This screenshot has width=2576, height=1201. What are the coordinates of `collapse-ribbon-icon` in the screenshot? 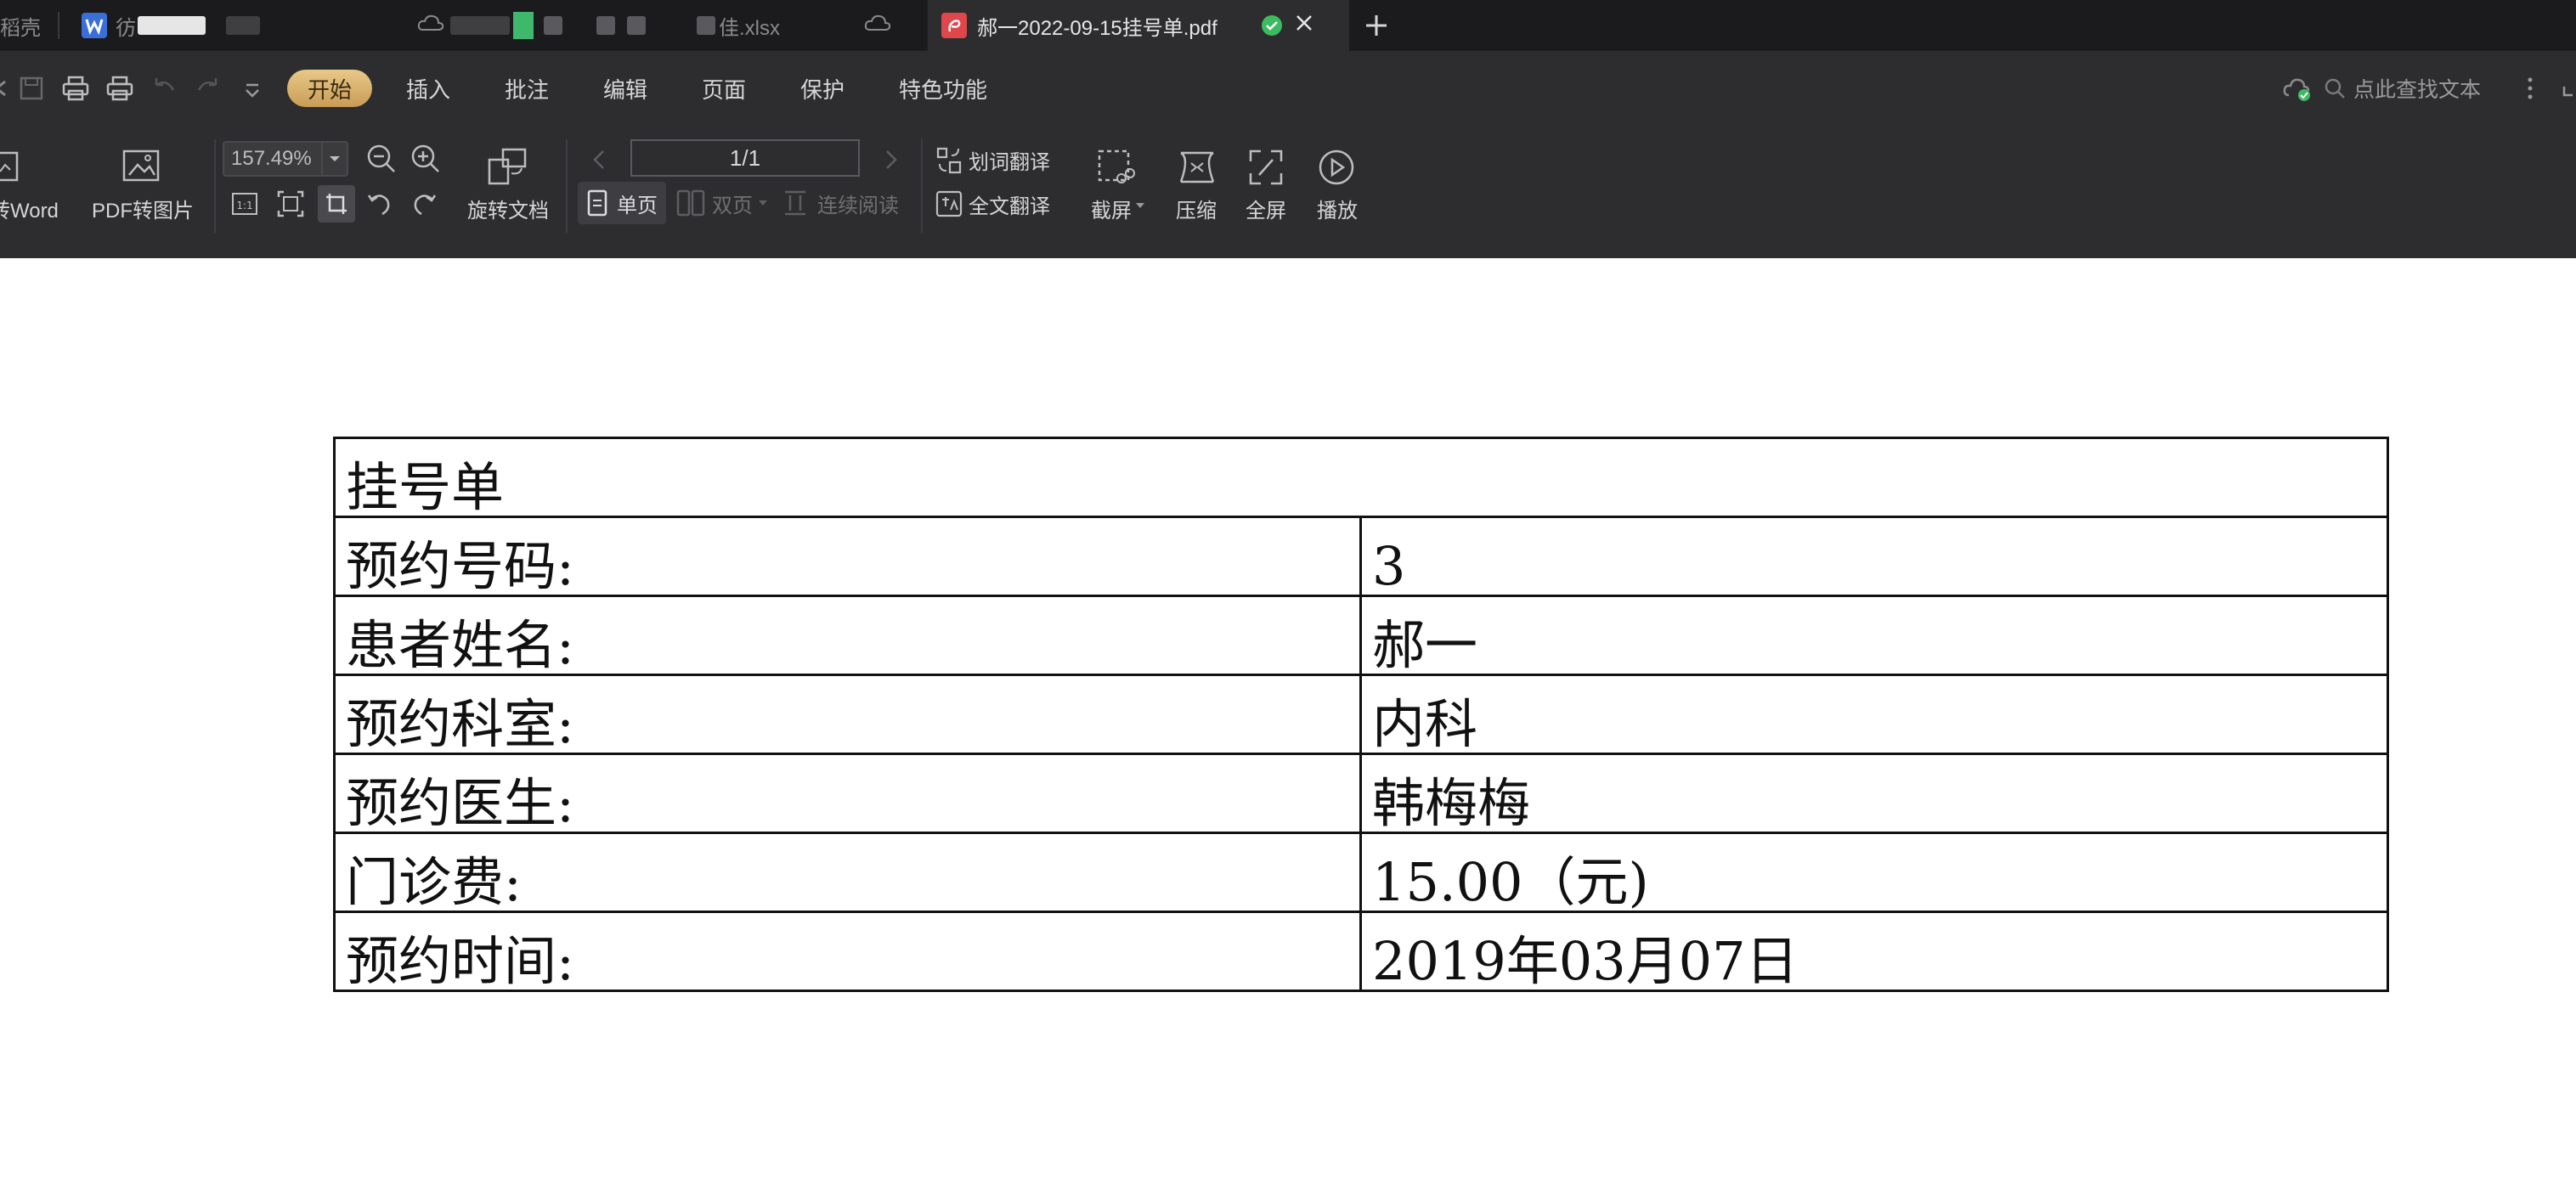 It's located at (2568, 90).